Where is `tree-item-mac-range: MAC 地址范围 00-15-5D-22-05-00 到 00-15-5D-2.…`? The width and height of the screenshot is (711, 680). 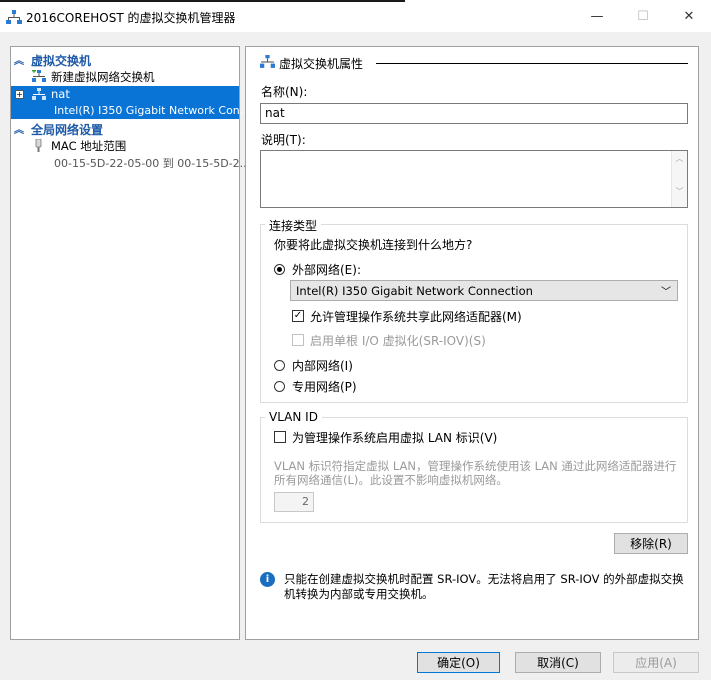
tree-item-mac-range: MAC 地址范围 00-15-5D-22-05-00 到 00-15-5D-2.… is located at coordinates (130, 153).